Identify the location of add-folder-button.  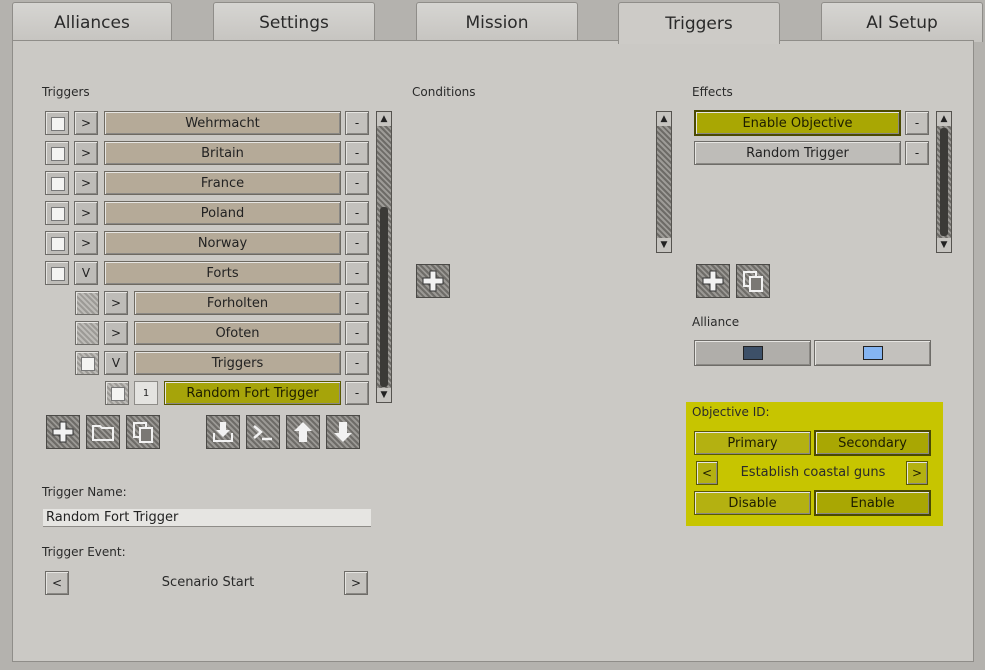
(103, 432).